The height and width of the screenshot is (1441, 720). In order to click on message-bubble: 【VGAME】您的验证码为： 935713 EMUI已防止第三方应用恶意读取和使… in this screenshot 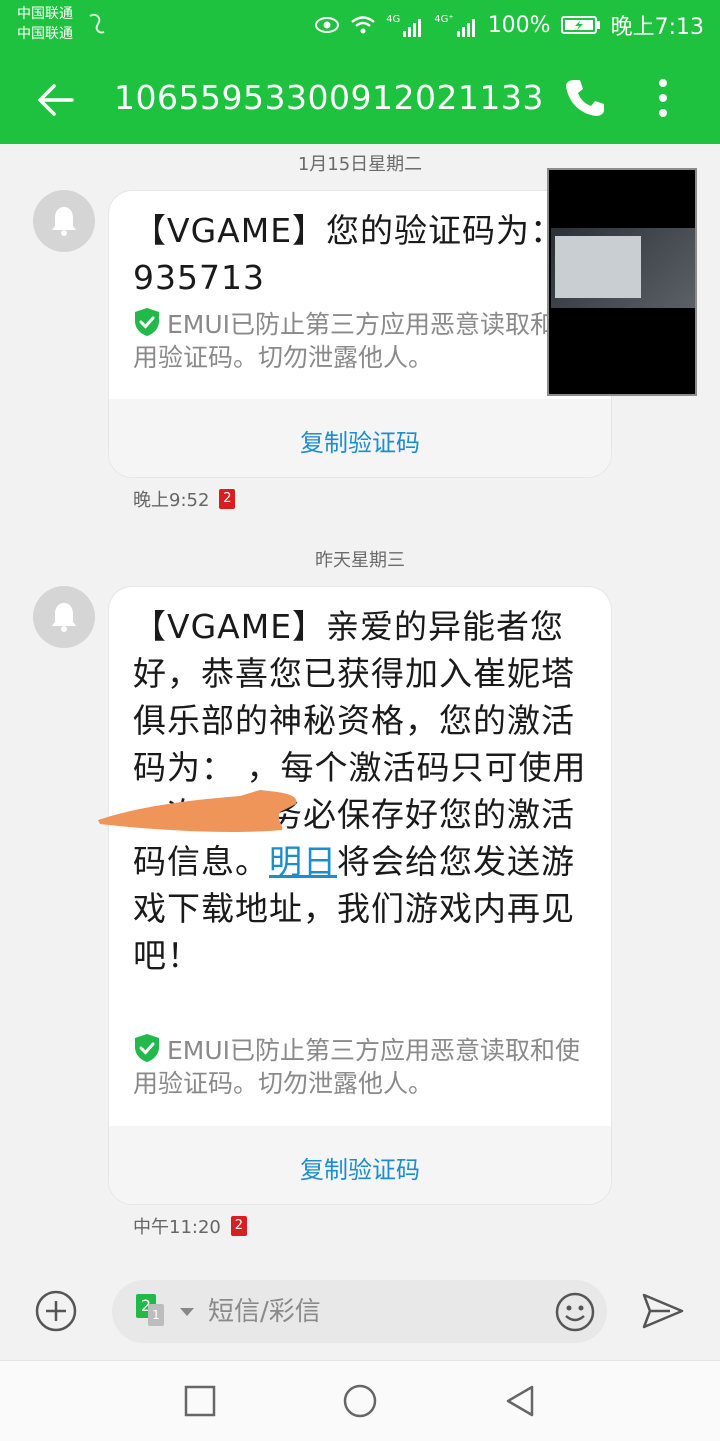, I will do `click(360, 334)`.